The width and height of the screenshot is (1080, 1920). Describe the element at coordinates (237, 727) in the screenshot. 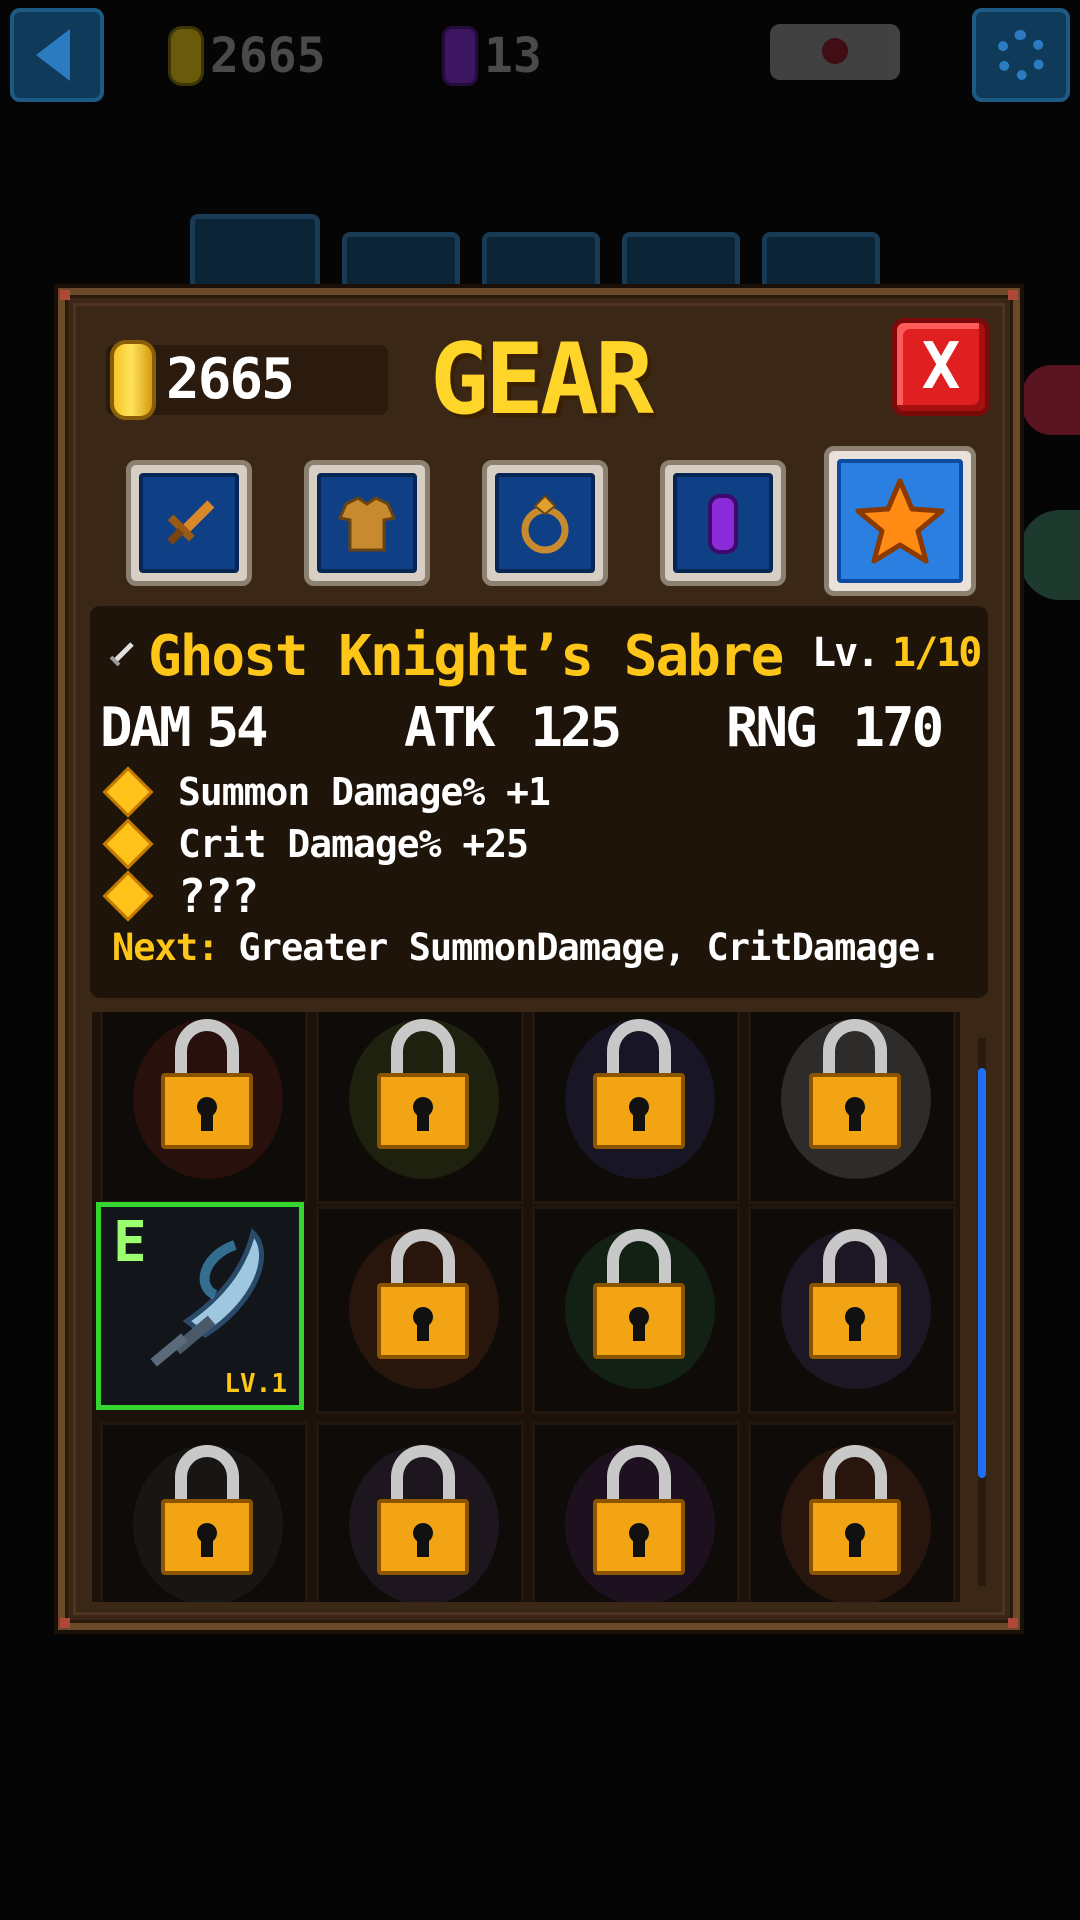

I see `stat-dam-value: 54` at that location.